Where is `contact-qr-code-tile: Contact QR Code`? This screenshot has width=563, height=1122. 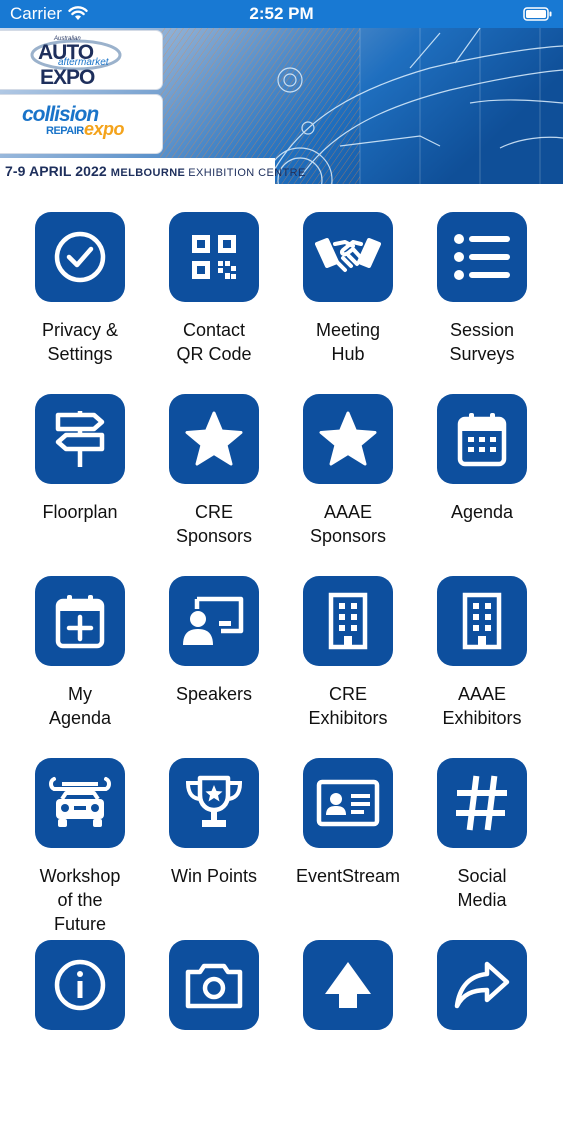 contact-qr-code-tile: Contact QR Code is located at coordinates (214, 303).